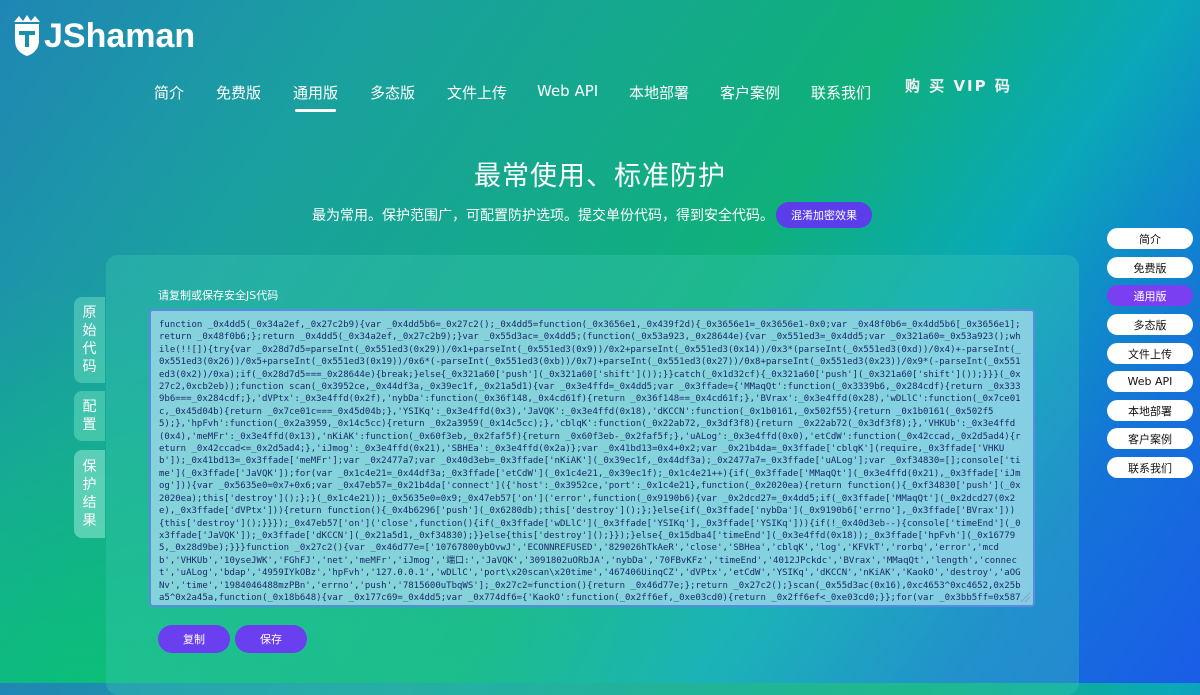 This screenshot has height=695, width=1200. I want to click on tab-config: 配置, so click(89, 416).